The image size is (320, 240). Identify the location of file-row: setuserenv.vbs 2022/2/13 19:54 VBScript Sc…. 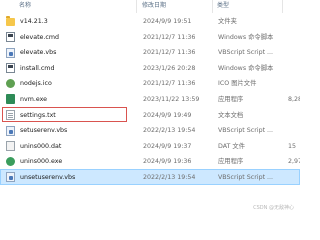
(150, 130).